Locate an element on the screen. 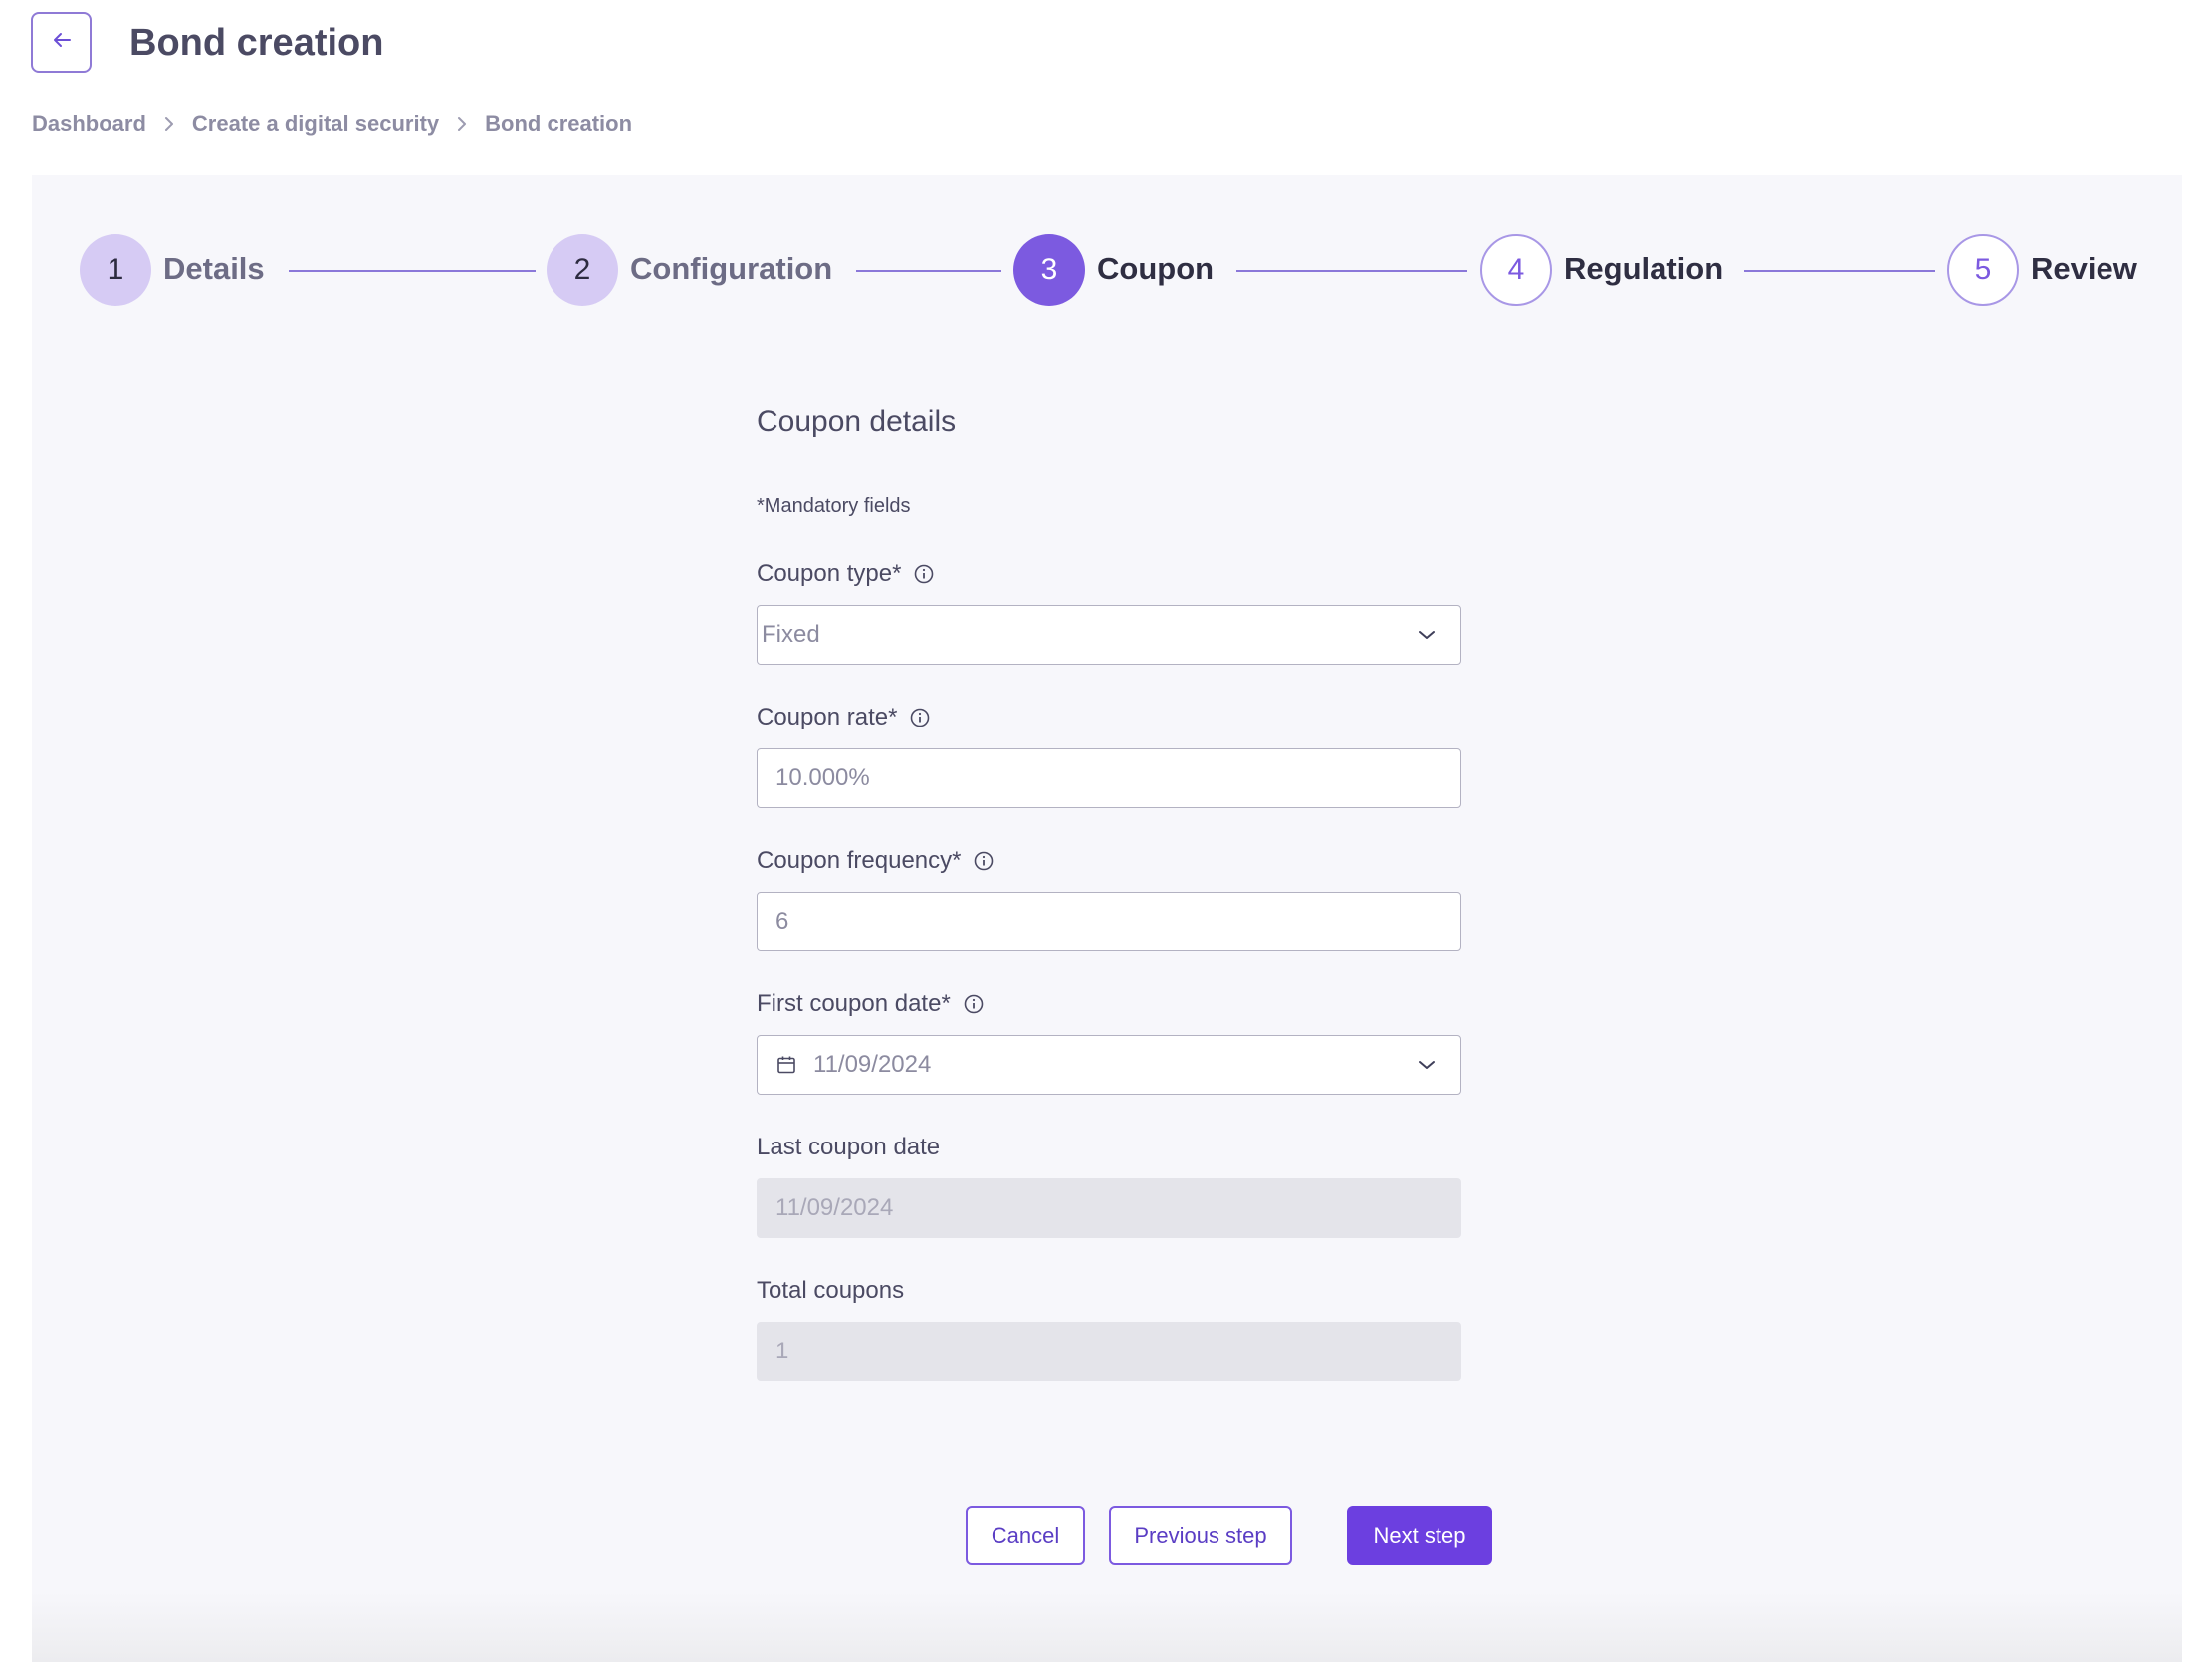  coupon-frequency-input: 6 is located at coordinates (1109, 921).